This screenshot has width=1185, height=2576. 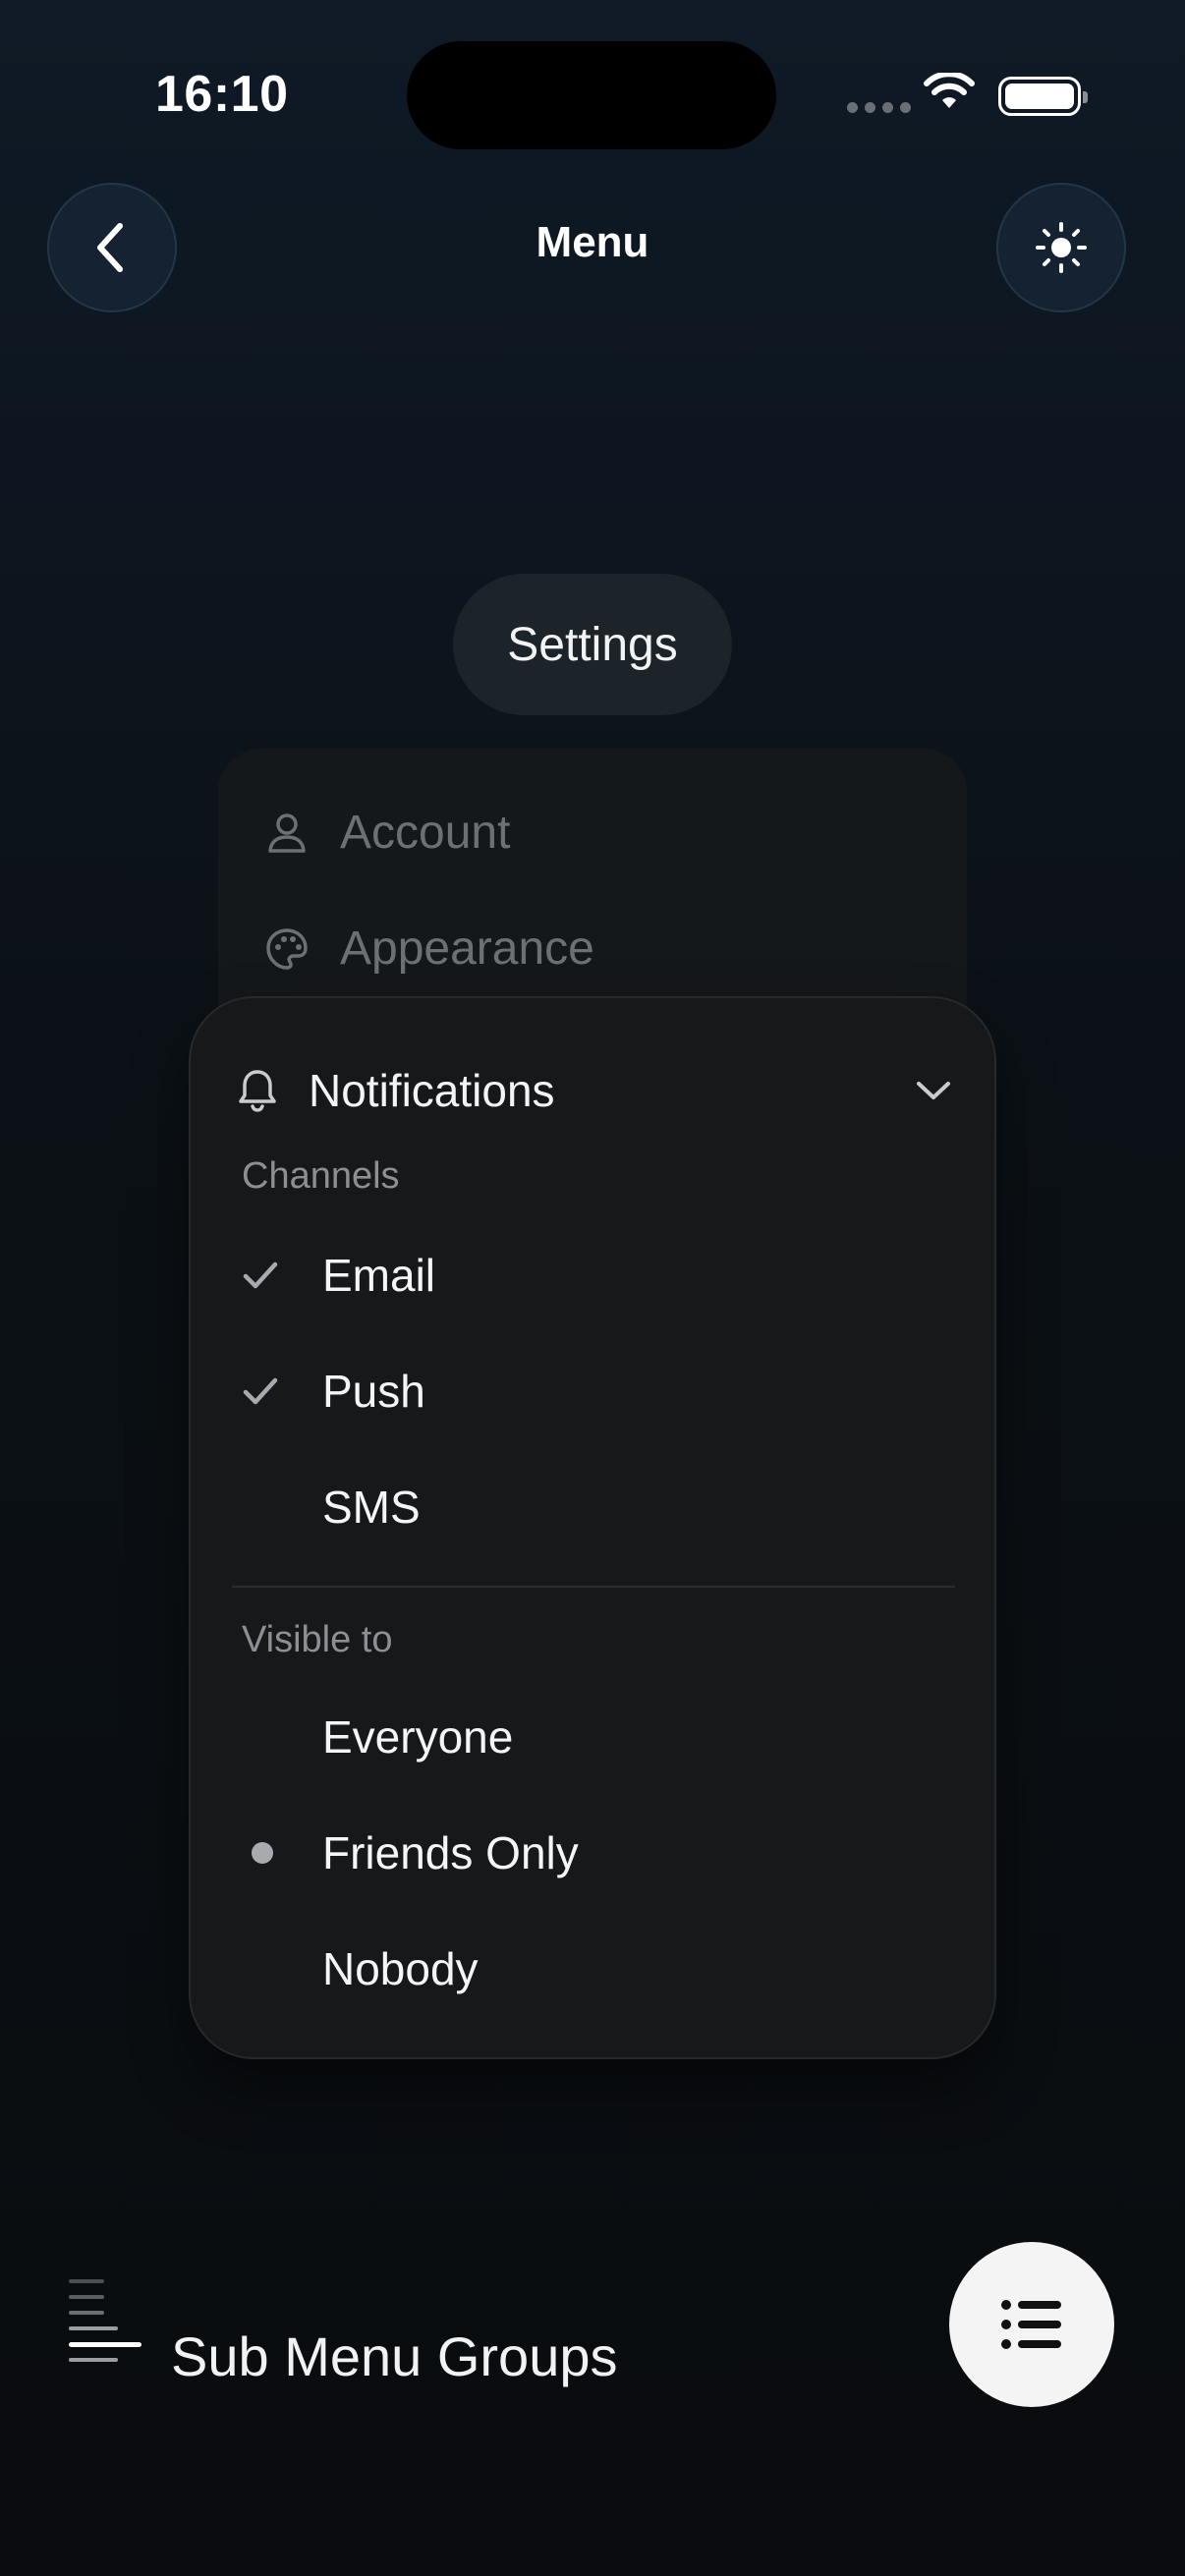 What do you see at coordinates (596, 1275) in the screenshot?
I see `channel-option-email: Email` at bounding box center [596, 1275].